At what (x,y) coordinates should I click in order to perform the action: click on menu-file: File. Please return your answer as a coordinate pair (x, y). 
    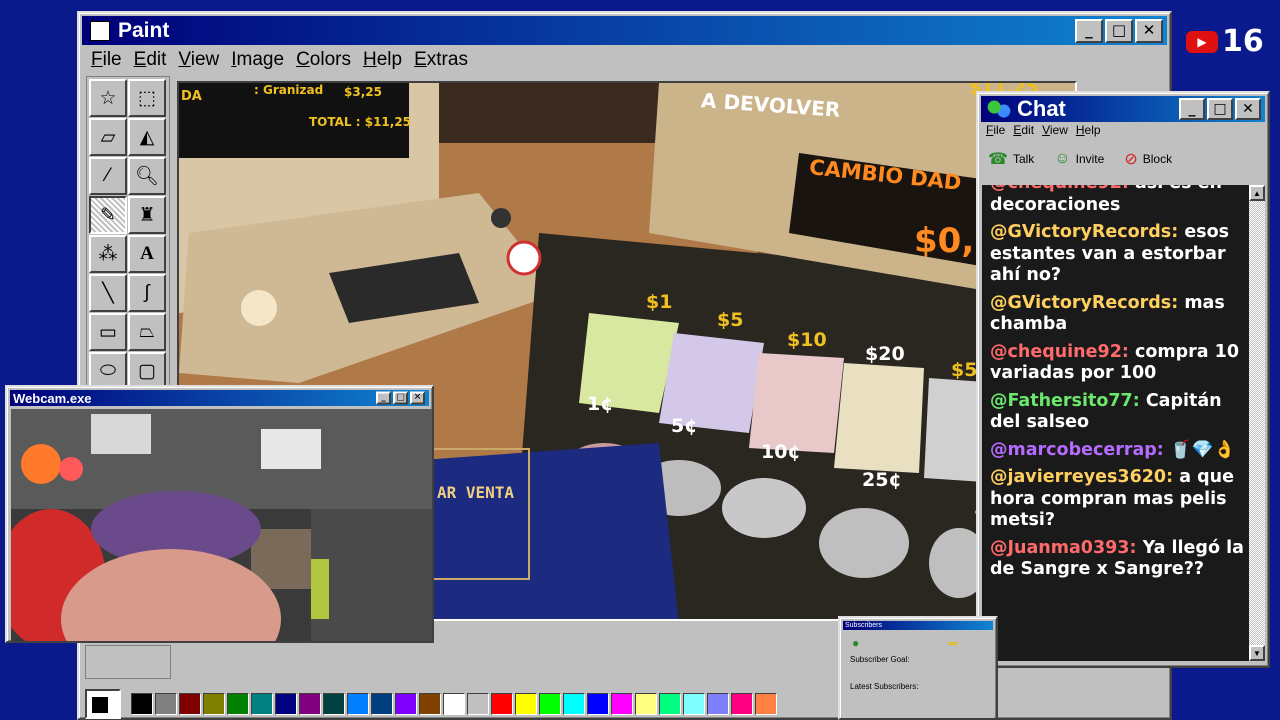
    Looking at the image, I should click on (106, 60).